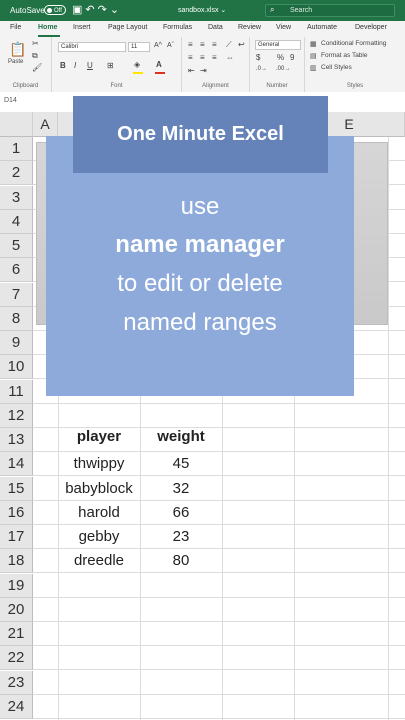  Describe the element at coordinates (35, 43) in the screenshot. I see `cut-icon: ✂` at that location.